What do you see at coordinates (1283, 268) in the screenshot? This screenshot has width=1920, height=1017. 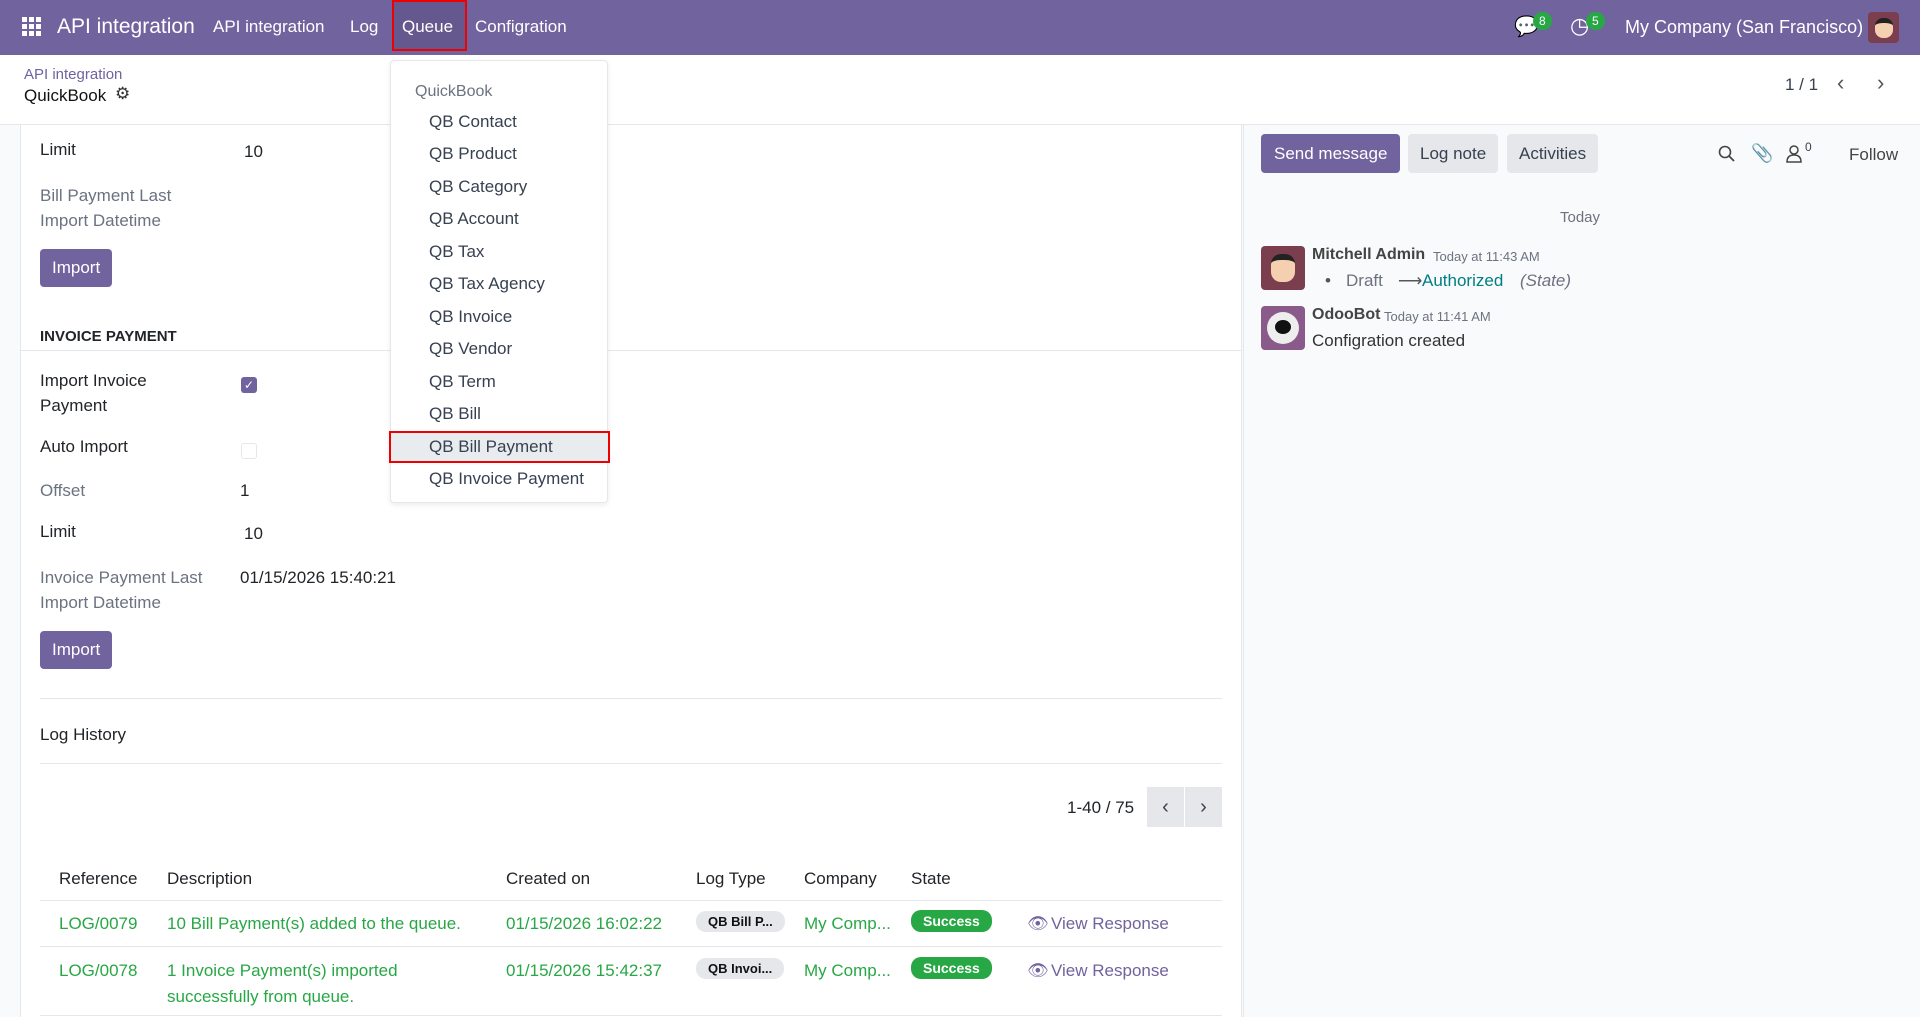 I see `mitchell-avatar` at bounding box center [1283, 268].